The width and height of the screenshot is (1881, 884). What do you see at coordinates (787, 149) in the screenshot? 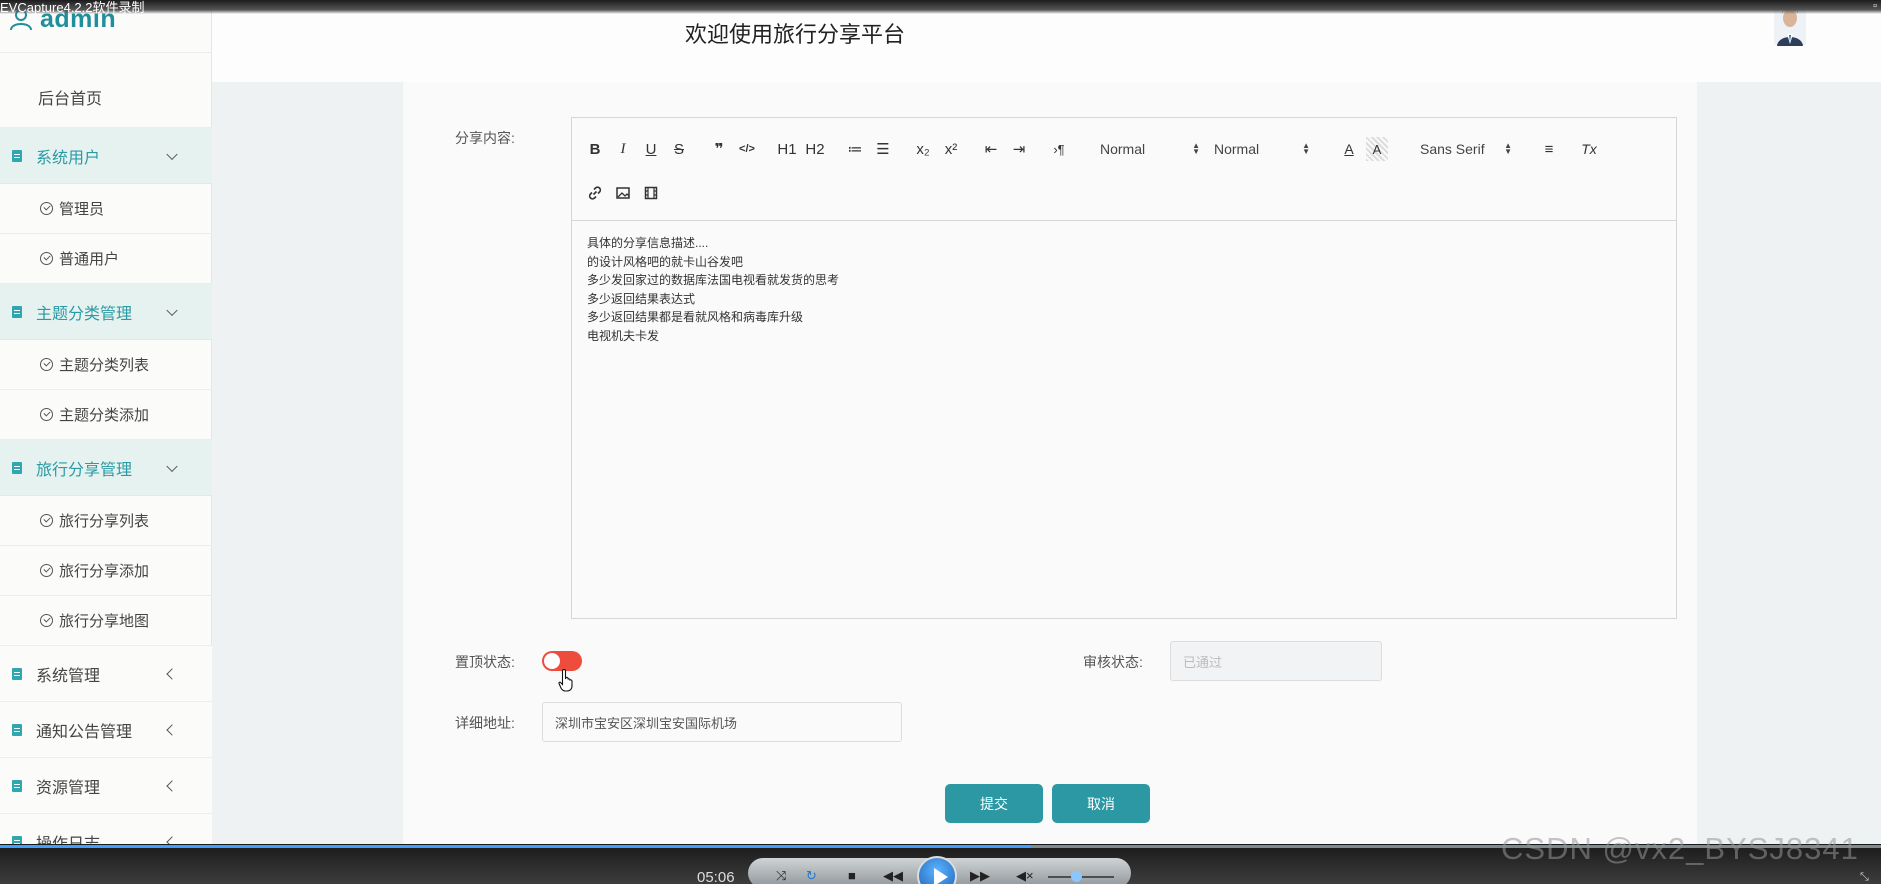
I see `h1-button: H1` at bounding box center [787, 149].